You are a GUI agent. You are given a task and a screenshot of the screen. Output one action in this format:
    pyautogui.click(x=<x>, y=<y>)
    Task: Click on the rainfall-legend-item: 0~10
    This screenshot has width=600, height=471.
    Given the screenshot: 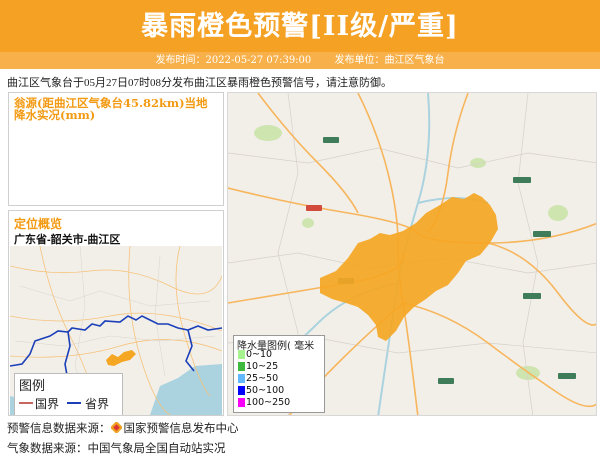 What is the action you would take?
    pyautogui.click(x=281, y=354)
    